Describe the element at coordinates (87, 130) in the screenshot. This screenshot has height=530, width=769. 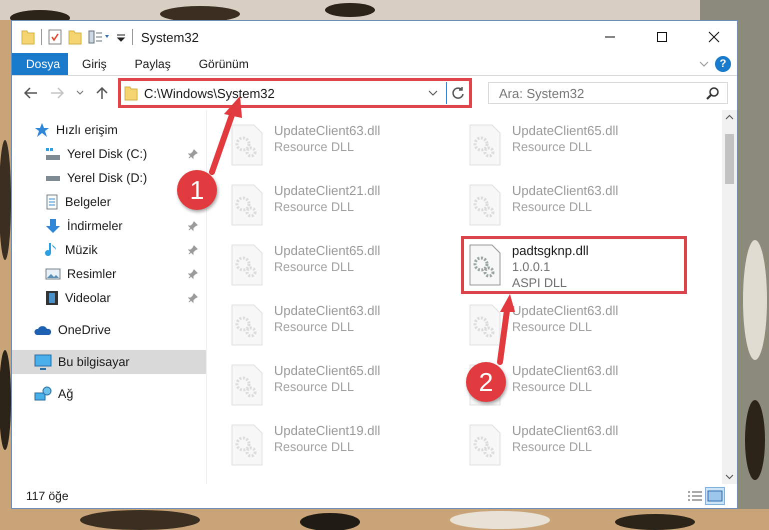
I see `sidebar-label: Hızlı erişim` at that location.